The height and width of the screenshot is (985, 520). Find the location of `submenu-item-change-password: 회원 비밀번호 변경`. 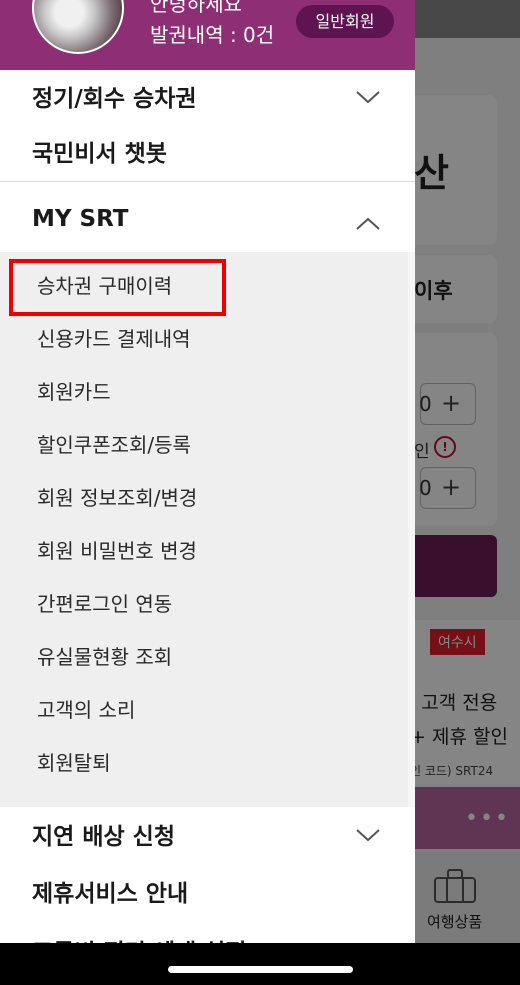

submenu-item-change-password: 회원 비밀번호 변경 is located at coordinates (117, 549).